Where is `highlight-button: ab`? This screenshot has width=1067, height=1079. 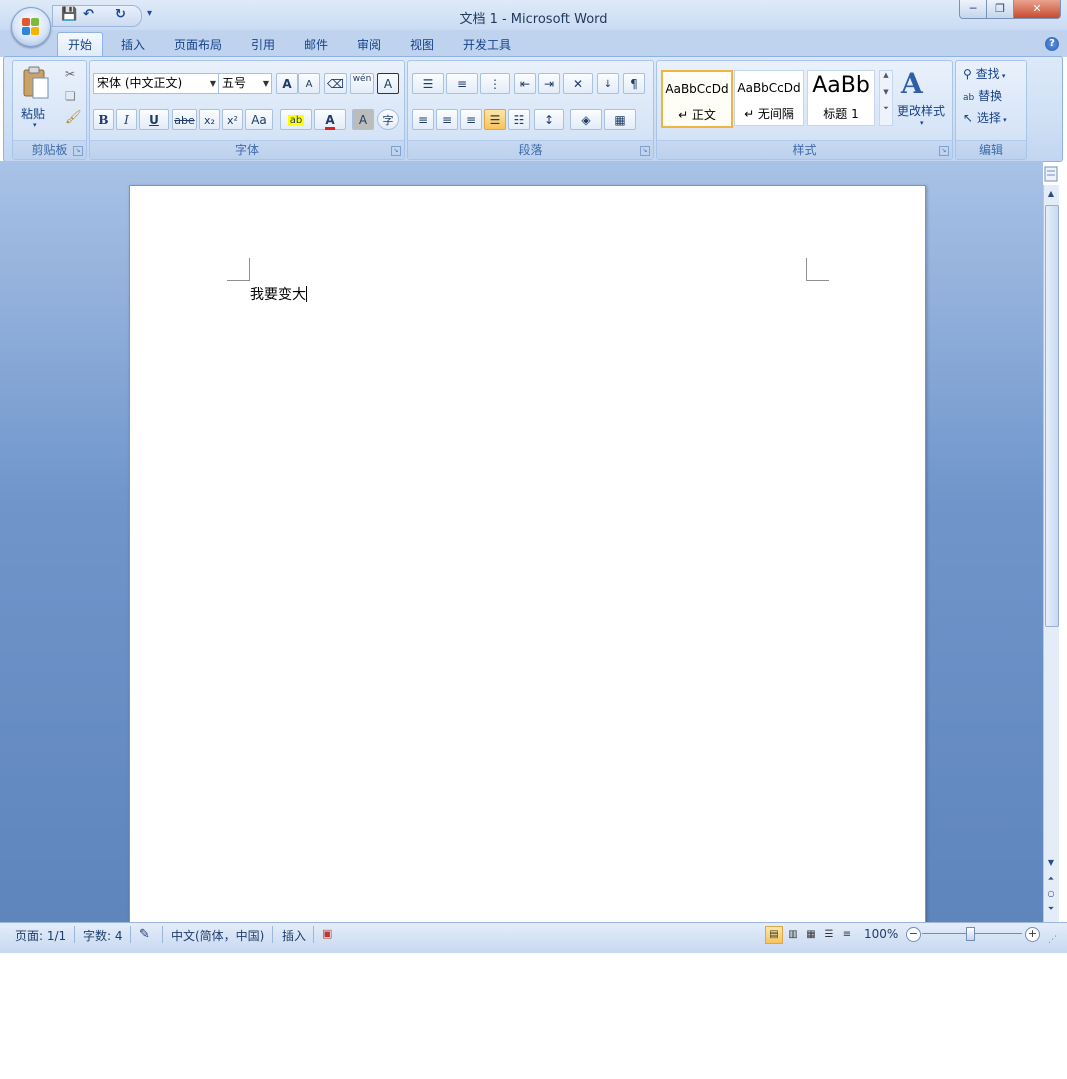
highlight-button: ab is located at coordinates (296, 119).